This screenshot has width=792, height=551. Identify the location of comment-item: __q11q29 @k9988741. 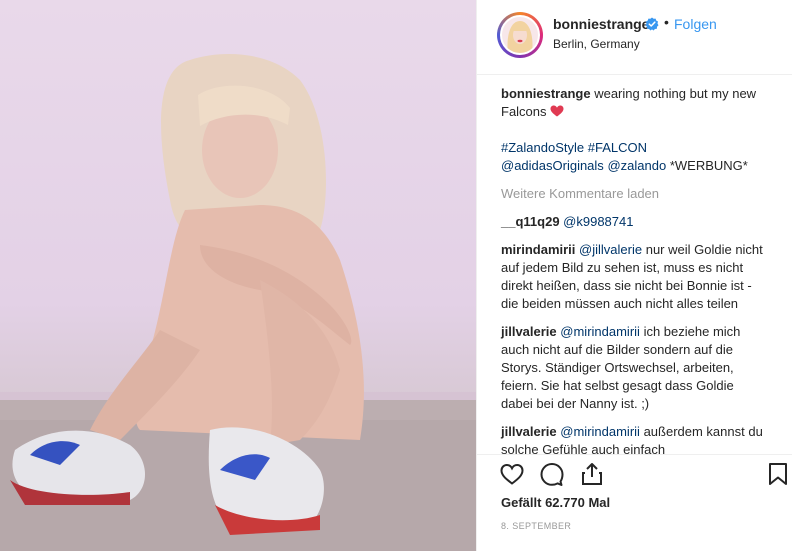
(635, 222).